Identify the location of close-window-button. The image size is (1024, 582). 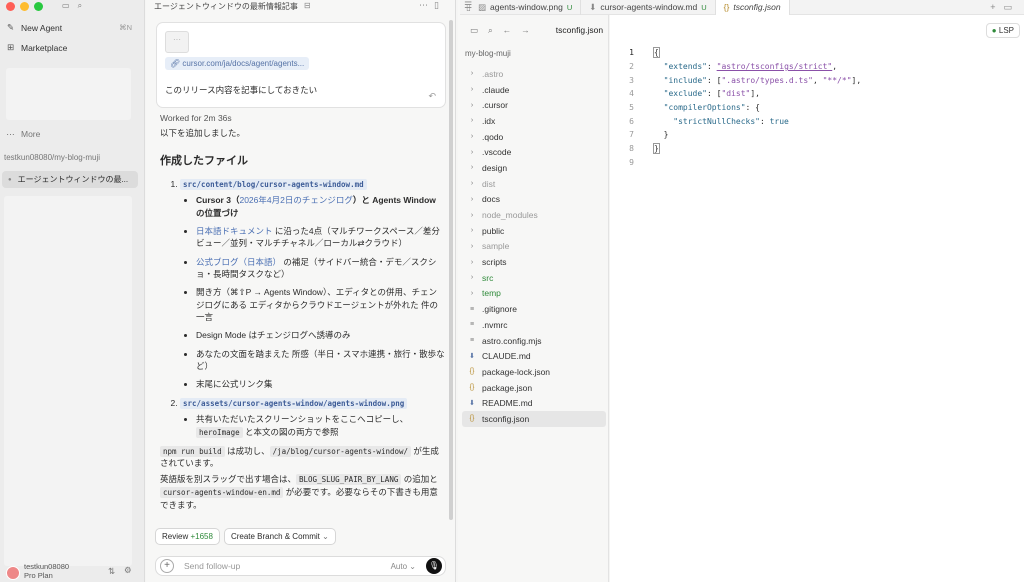
(10, 6).